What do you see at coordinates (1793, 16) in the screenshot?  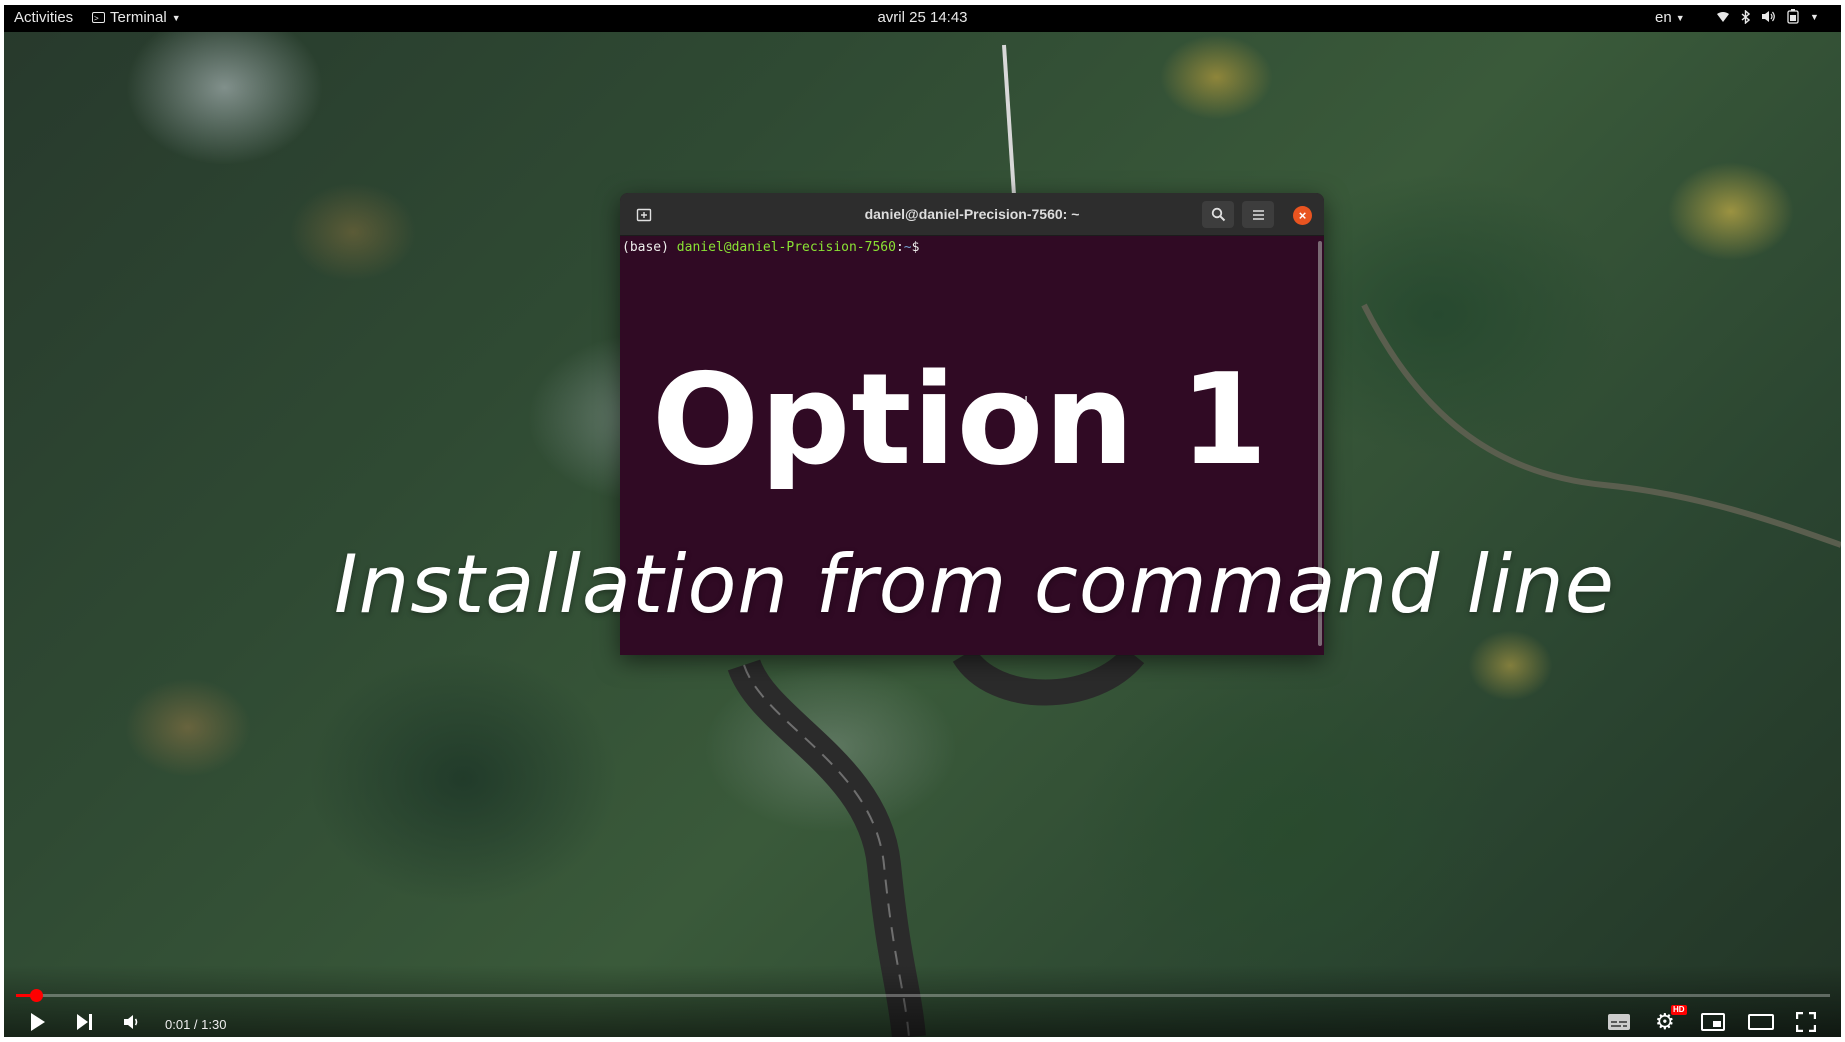 I see `battery-icon` at bounding box center [1793, 16].